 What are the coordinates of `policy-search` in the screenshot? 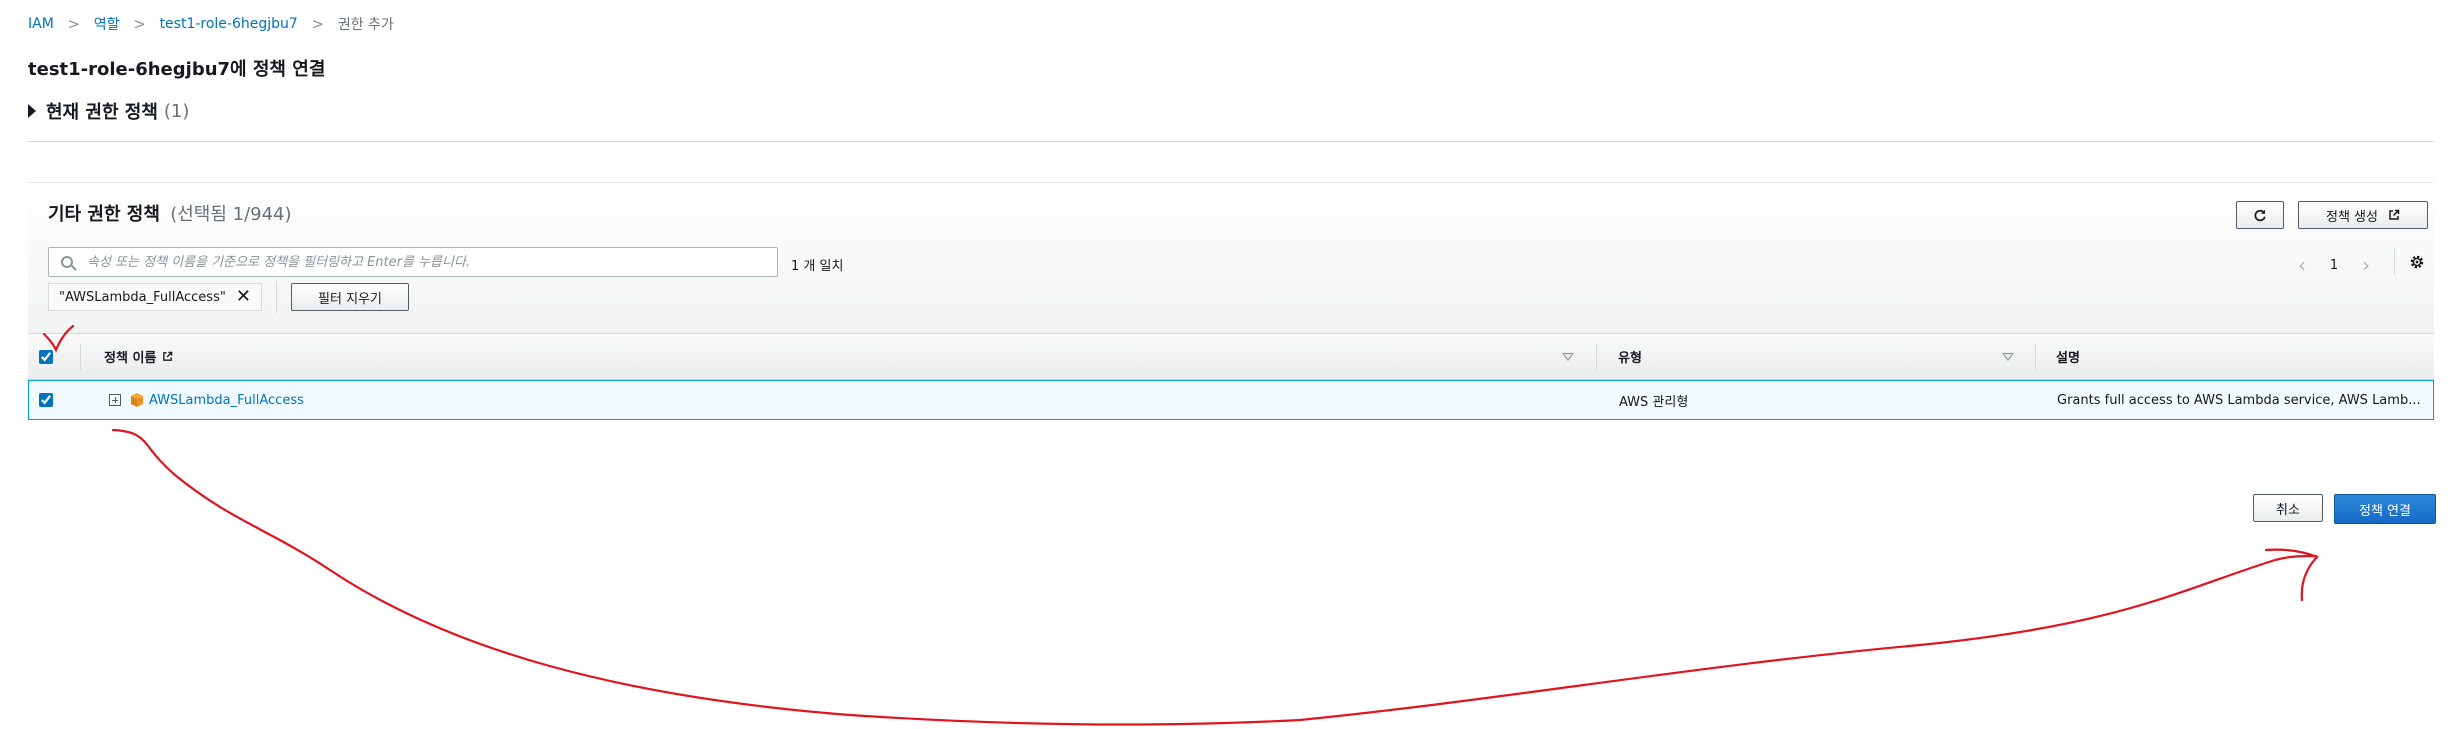 It's located at (413, 262).